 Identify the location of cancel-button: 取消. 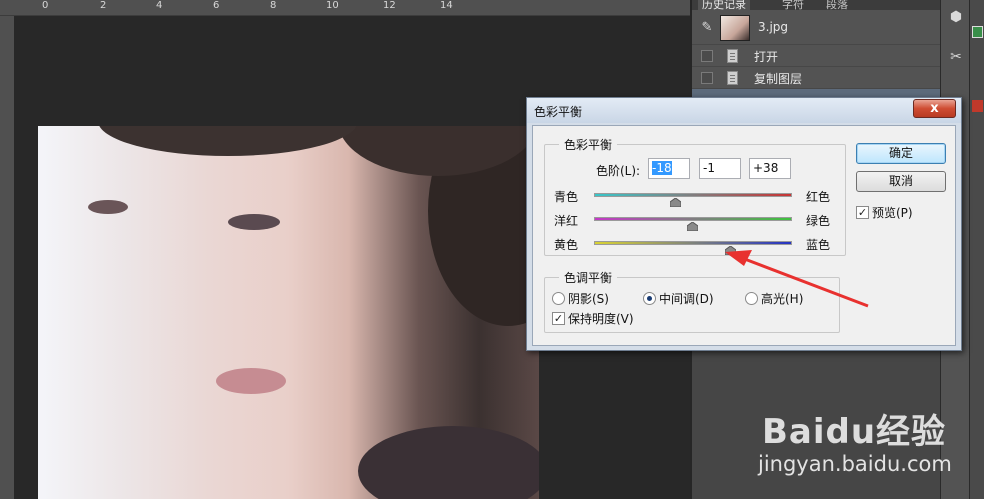
(901, 181).